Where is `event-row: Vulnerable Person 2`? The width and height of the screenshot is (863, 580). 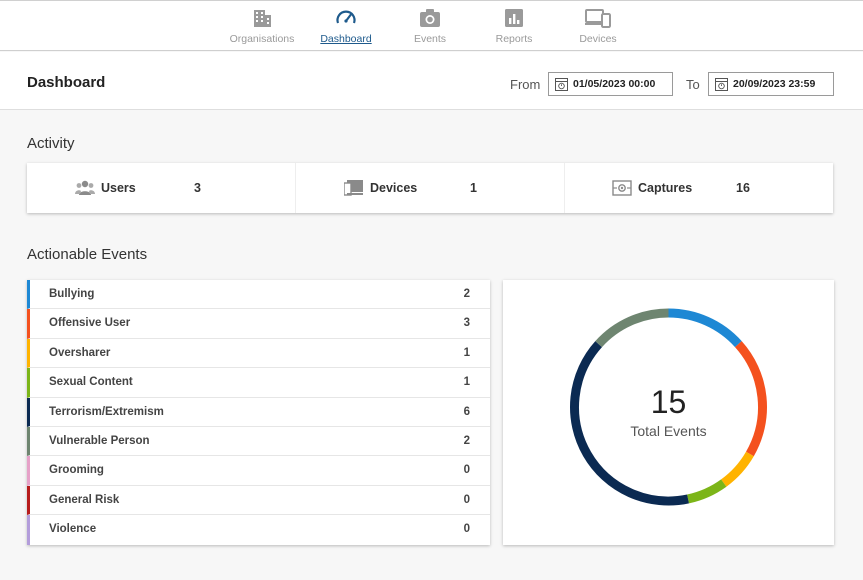
event-row: Vulnerable Person 2 is located at coordinates (258, 441).